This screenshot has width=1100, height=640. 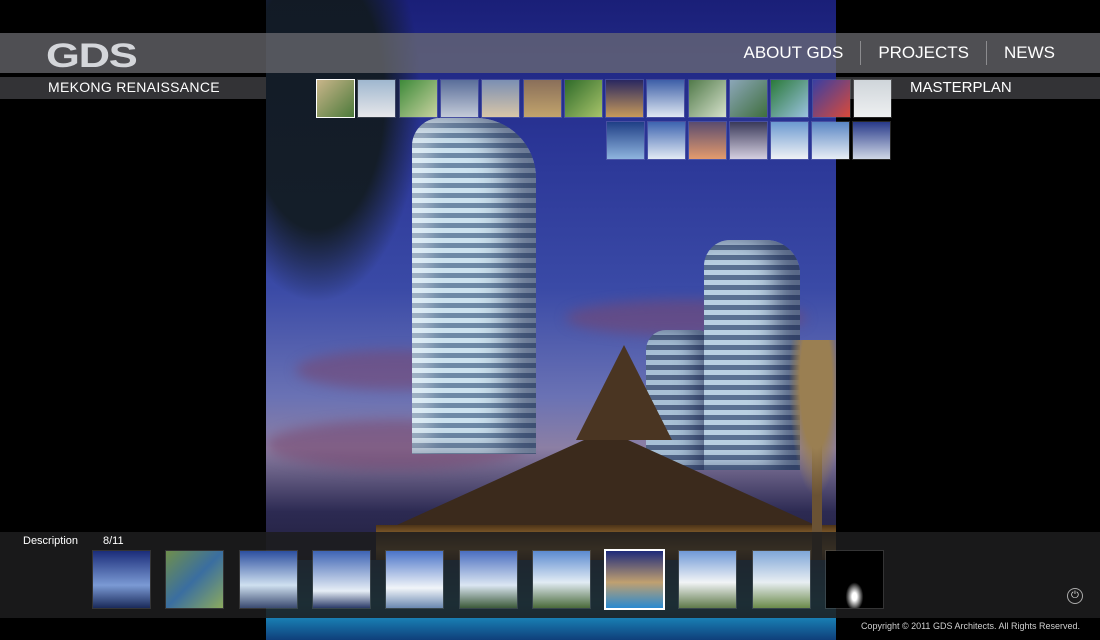 I want to click on main-tower, so click(x=474, y=286).